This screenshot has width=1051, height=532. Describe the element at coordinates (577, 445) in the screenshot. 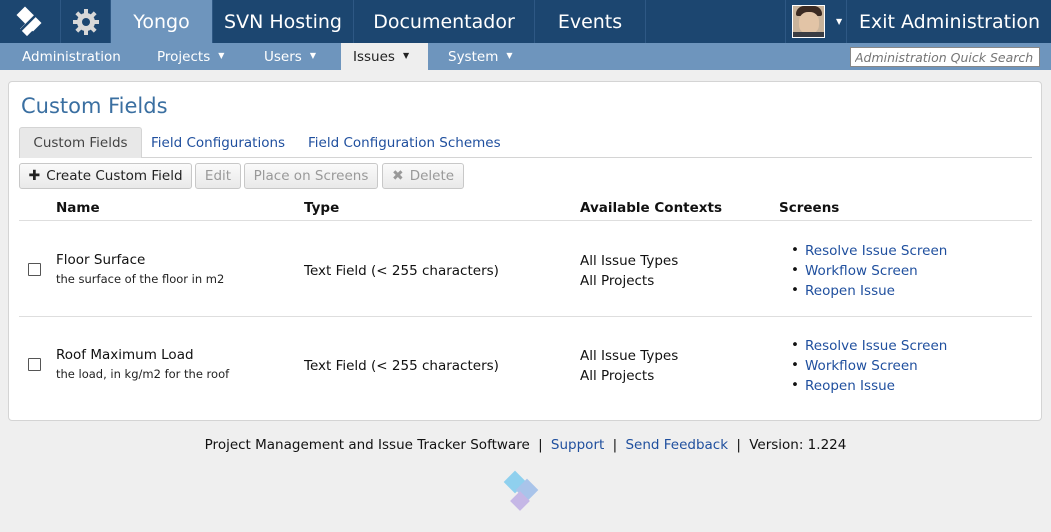

I see `support-link: Support` at that location.